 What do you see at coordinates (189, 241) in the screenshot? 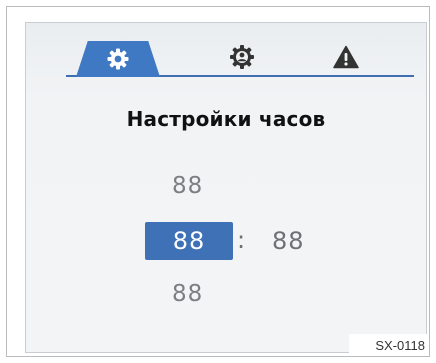
I see `hours-selector: 88` at bounding box center [189, 241].